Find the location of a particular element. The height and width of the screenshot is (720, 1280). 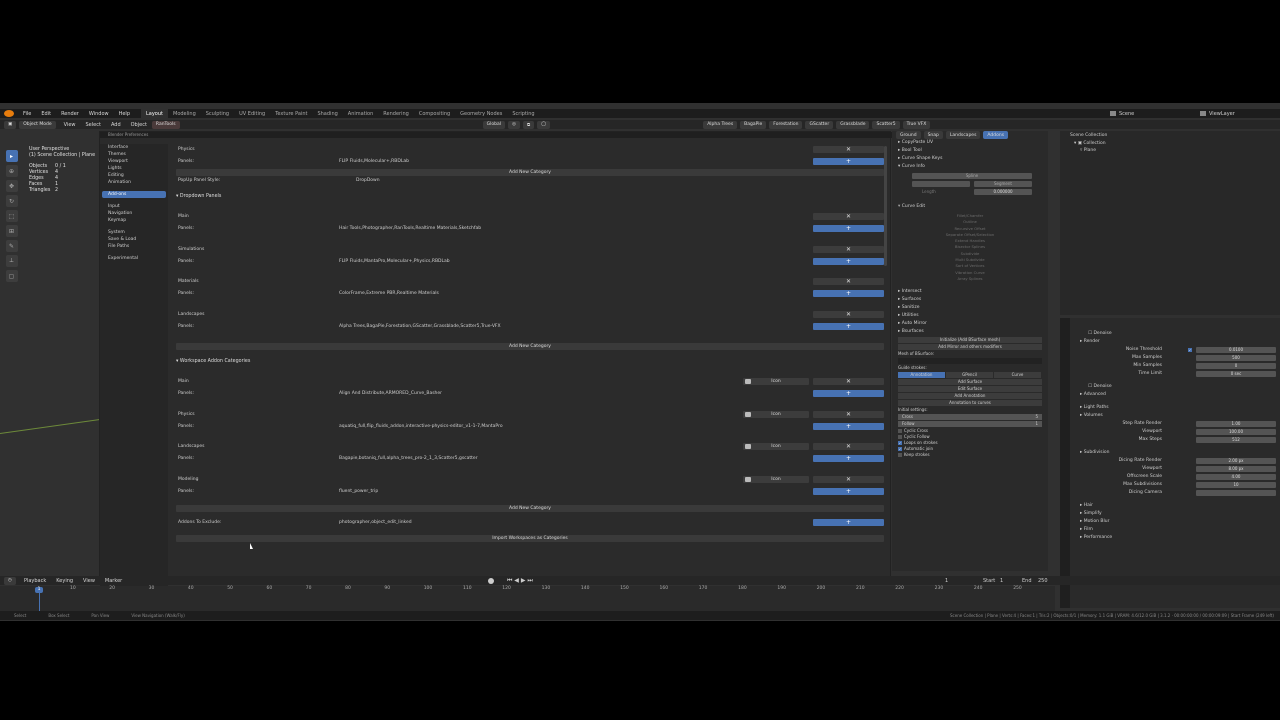

prefs-tab-keymap: Keymap is located at coordinates (134, 220).